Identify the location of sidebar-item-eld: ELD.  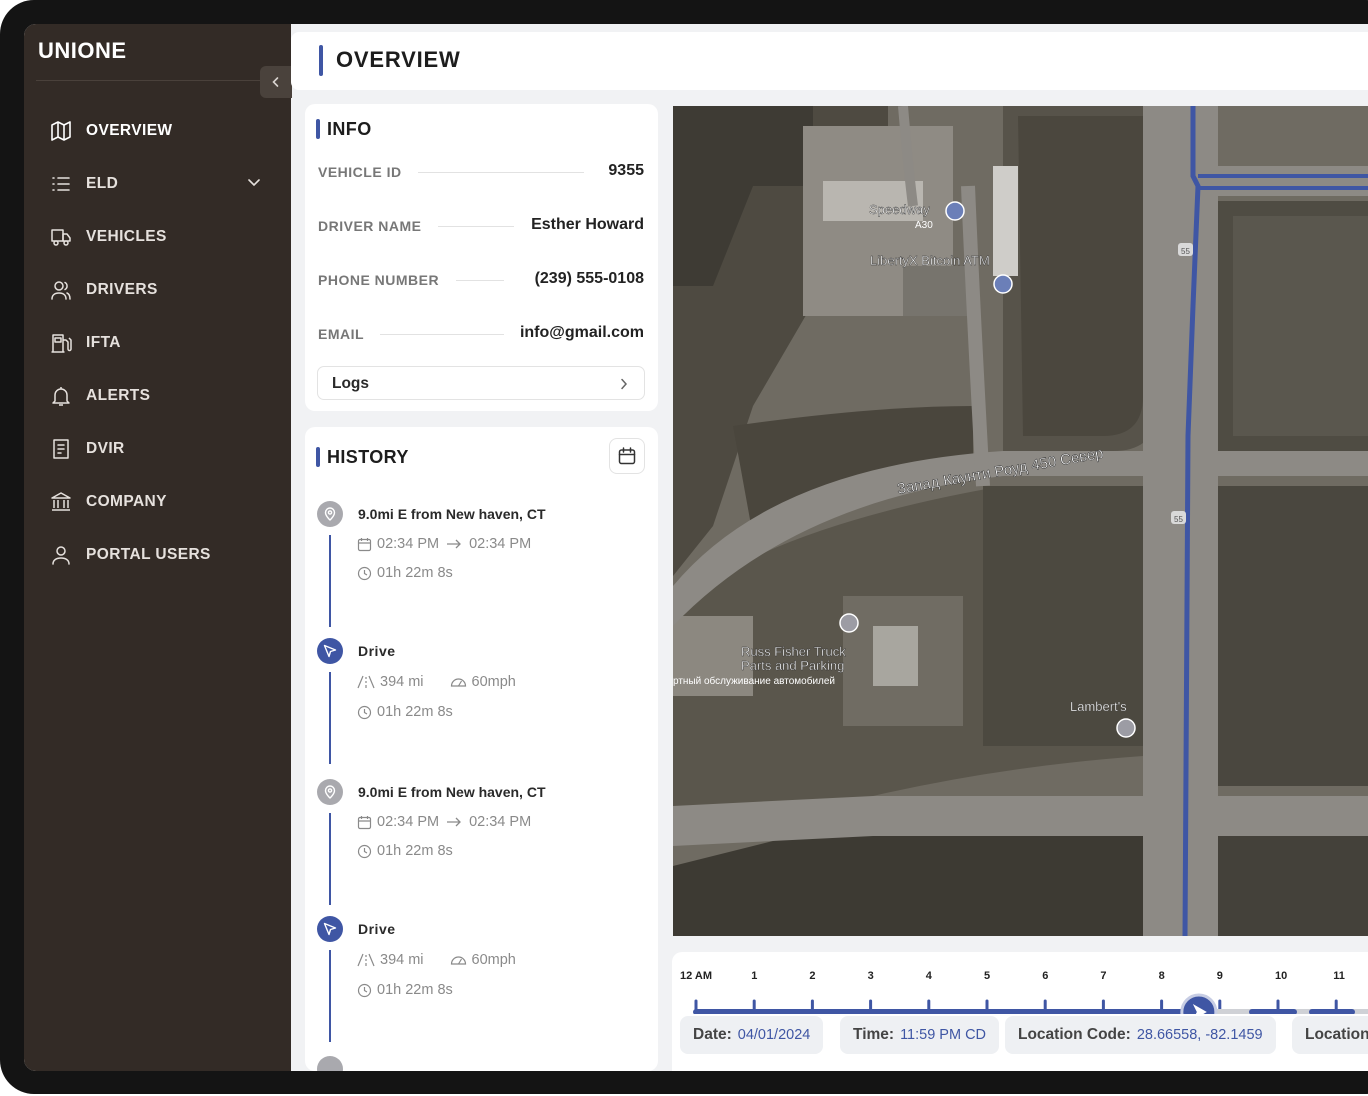
(157, 183).